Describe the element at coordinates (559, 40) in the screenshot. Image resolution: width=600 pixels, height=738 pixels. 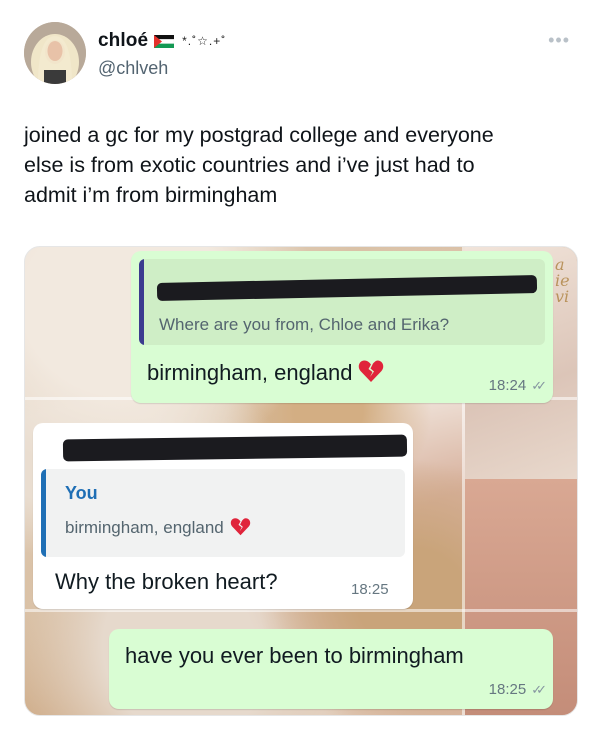
I see `more-options-icon: •••` at that location.